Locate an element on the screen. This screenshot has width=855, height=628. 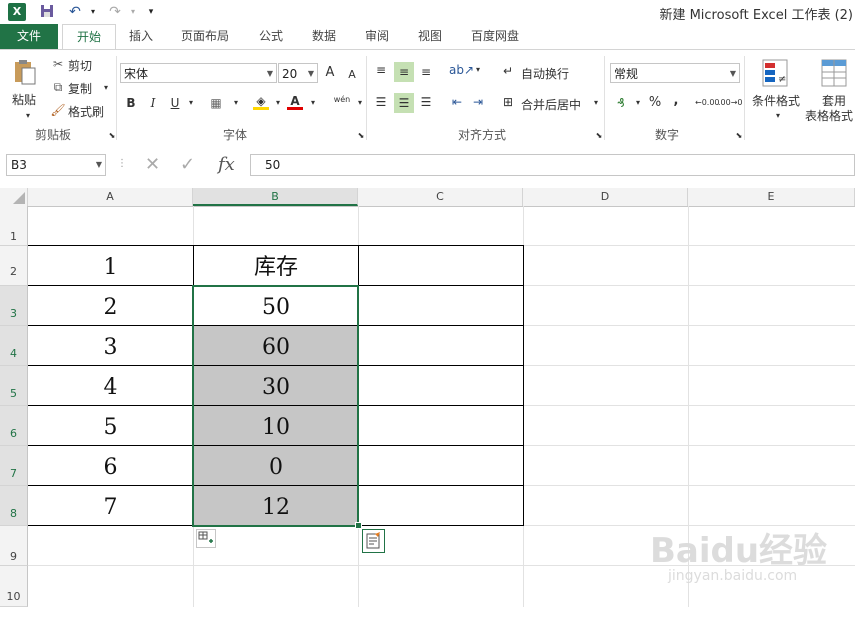
cell-c7 is located at coordinates (441, 466).